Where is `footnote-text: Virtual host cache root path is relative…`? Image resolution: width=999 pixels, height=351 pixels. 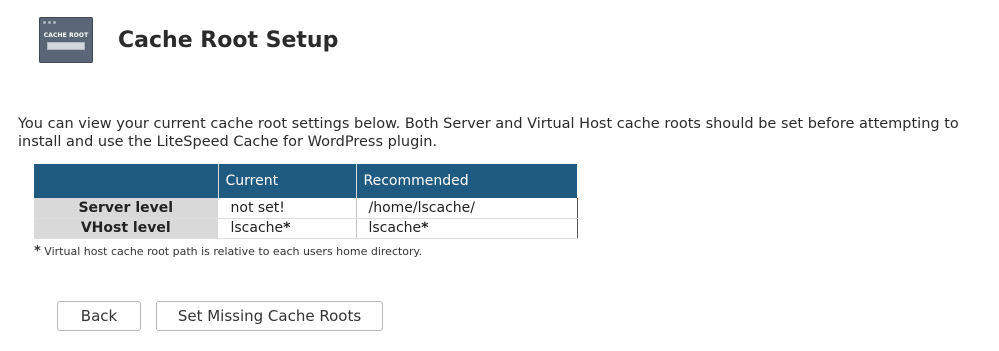
footnote-text: Virtual host cache root path is relative… is located at coordinates (231, 251).